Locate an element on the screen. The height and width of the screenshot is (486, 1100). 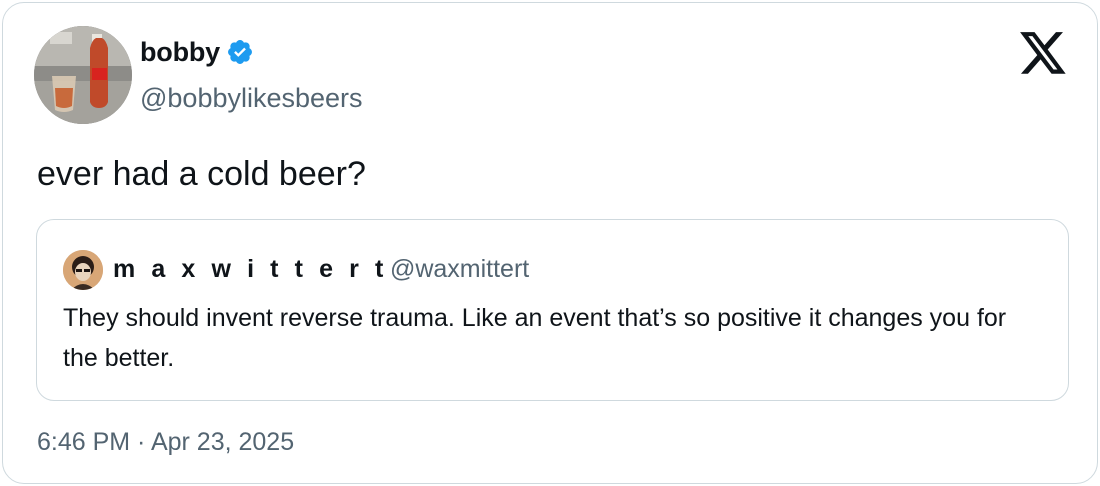
avatar-photo is located at coordinates (83, 75).